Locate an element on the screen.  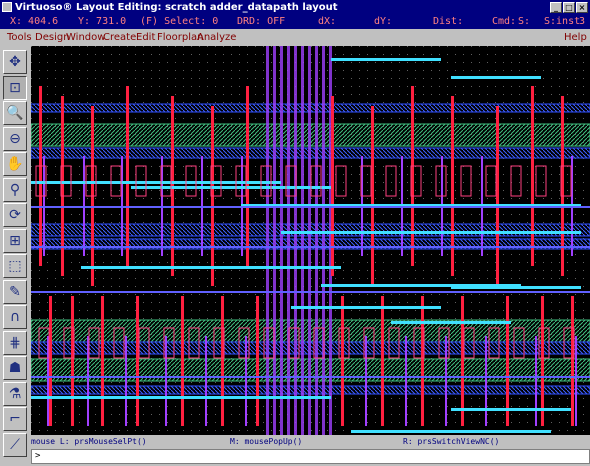
menu-edit: Edit is located at coordinates (145, 37).